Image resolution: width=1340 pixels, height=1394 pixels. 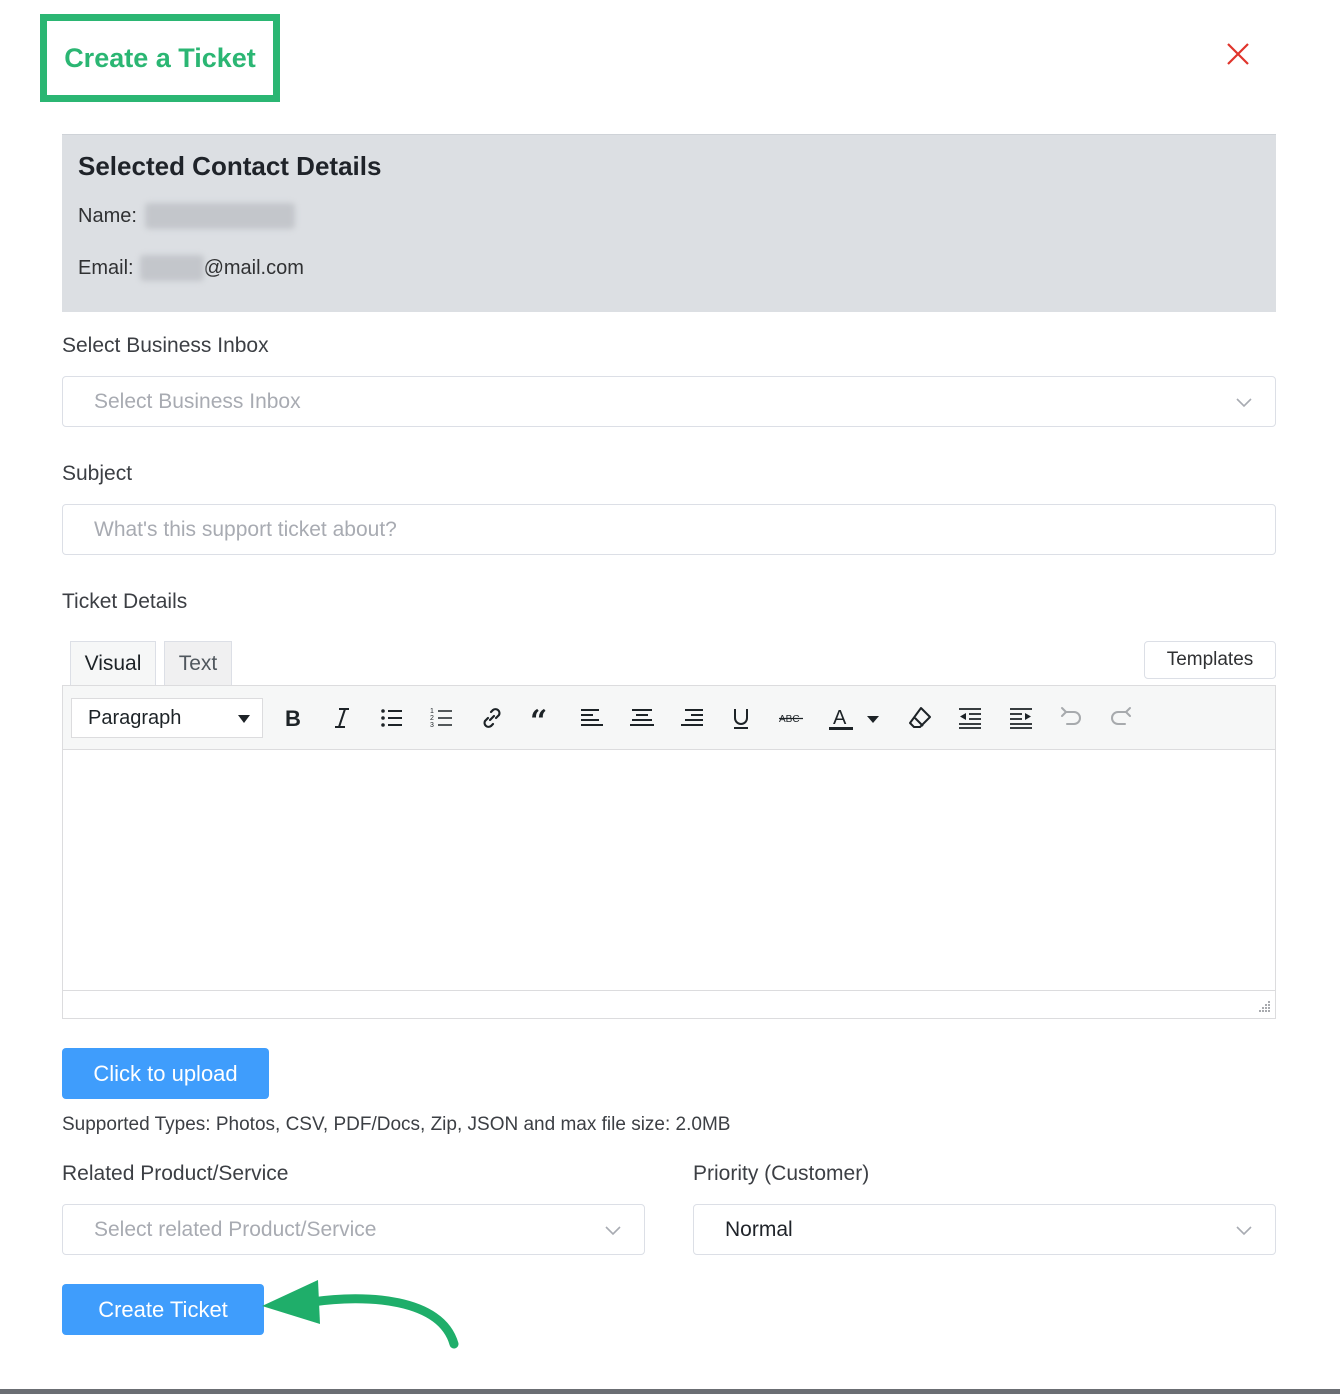 I want to click on text-color-icon: A, so click(x=841, y=718).